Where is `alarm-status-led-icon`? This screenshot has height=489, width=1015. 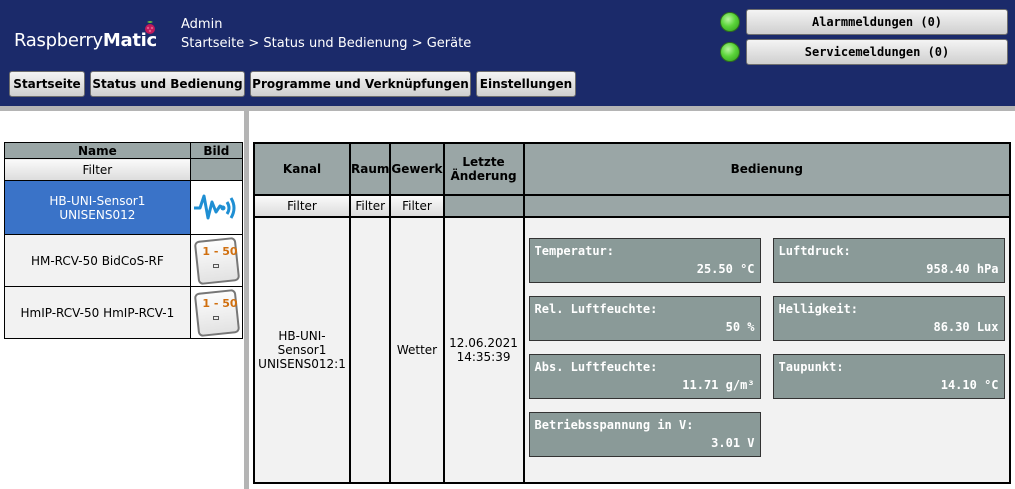
alarm-status-led-icon is located at coordinates (730, 22).